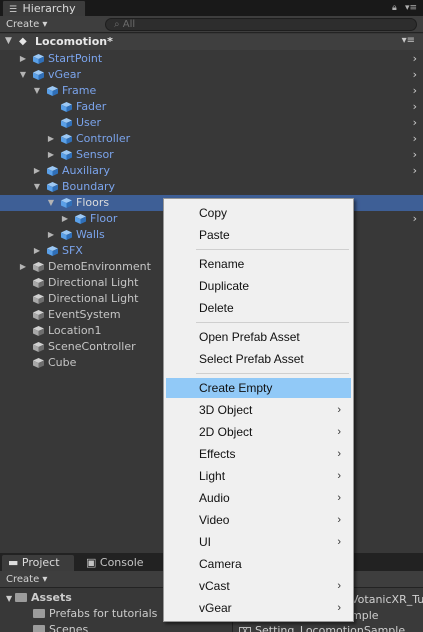 The height and width of the screenshot is (632, 423). Describe the element at coordinates (258, 542) in the screenshot. I see `menu-item-ui: UI ›` at that location.